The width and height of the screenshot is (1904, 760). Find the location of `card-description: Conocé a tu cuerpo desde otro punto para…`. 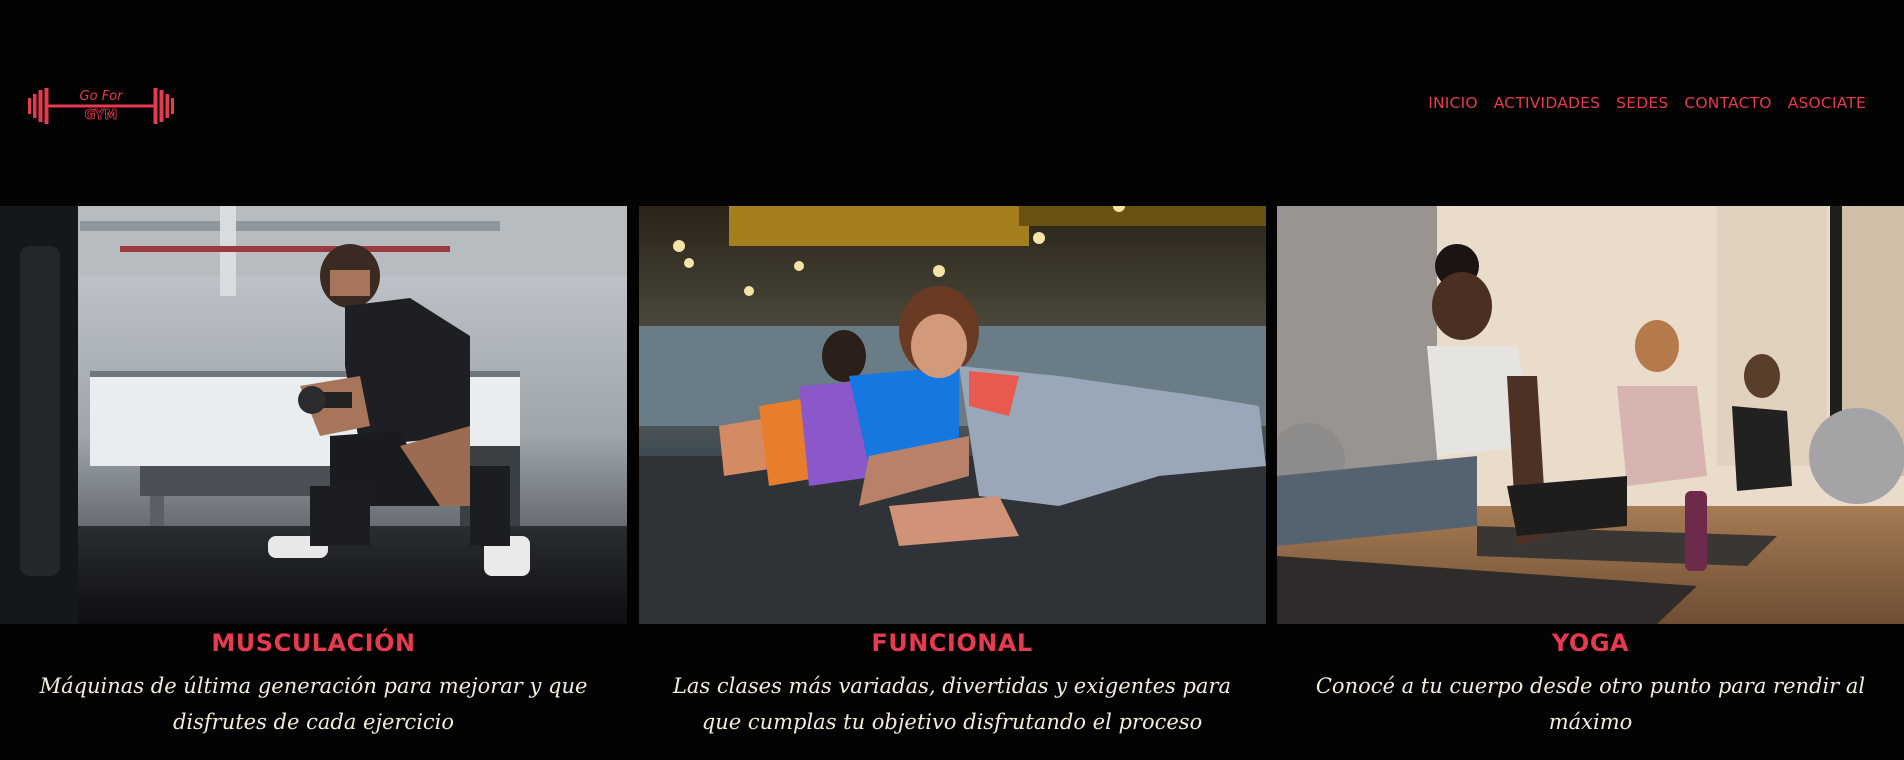

card-description: Conocé a tu cuerpo desde otro punto para… is located at coordinates (1590, 704).